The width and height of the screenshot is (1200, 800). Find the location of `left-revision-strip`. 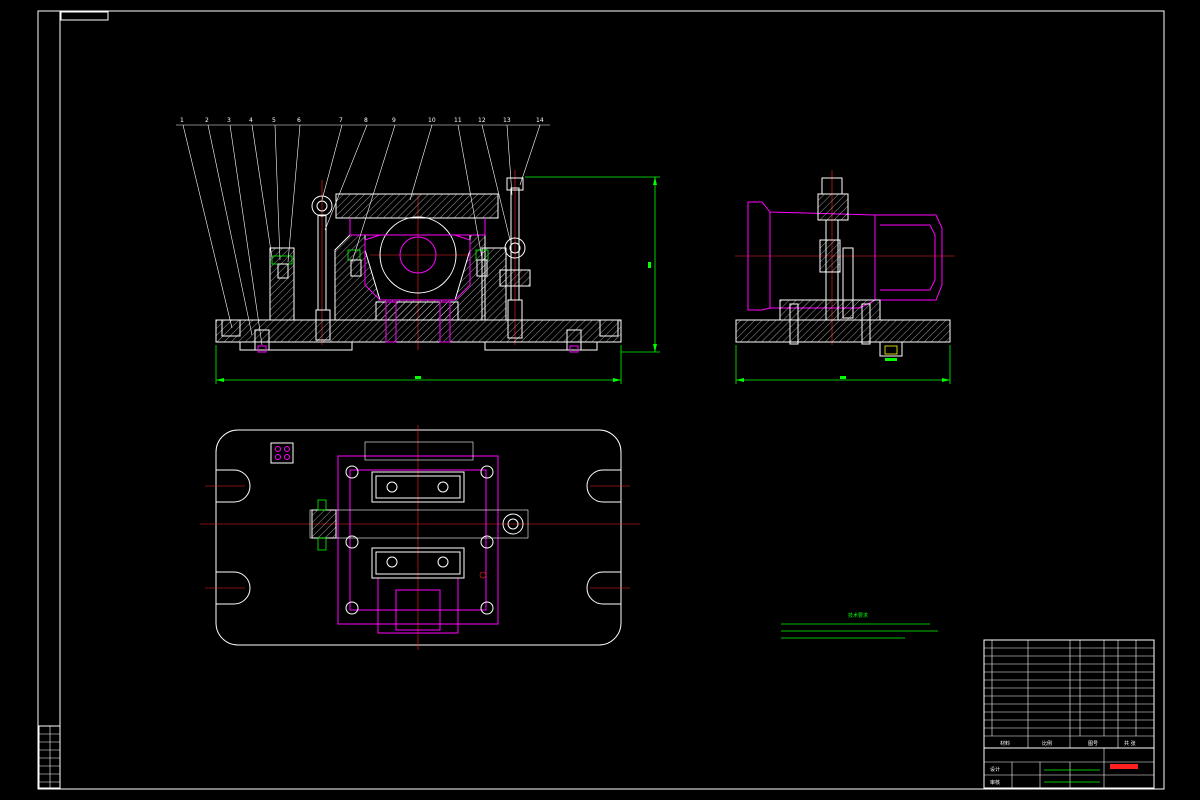

left-revision-strip is located at coordinates (49, 757).